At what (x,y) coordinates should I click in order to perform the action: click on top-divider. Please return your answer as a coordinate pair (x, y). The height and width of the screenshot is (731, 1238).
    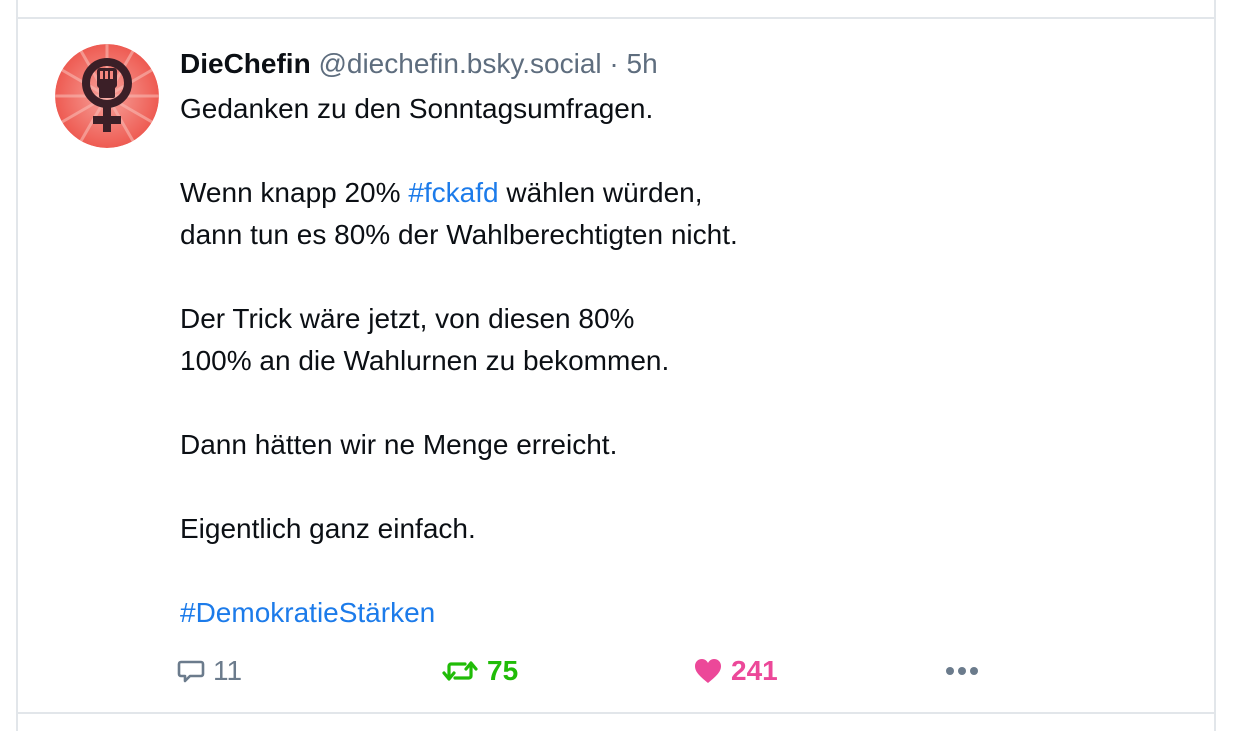
    Looking at the image, I should click on (616, 18).